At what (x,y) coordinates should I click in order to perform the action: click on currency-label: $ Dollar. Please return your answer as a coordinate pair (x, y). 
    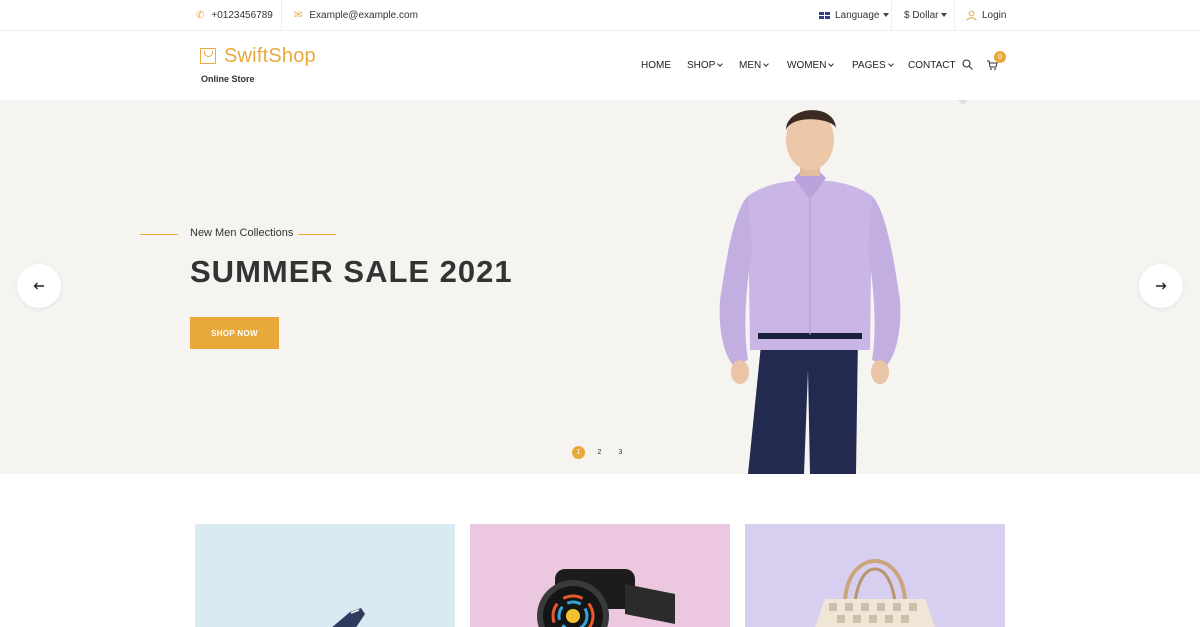
    Looking at the image, I should click on (921, 15).